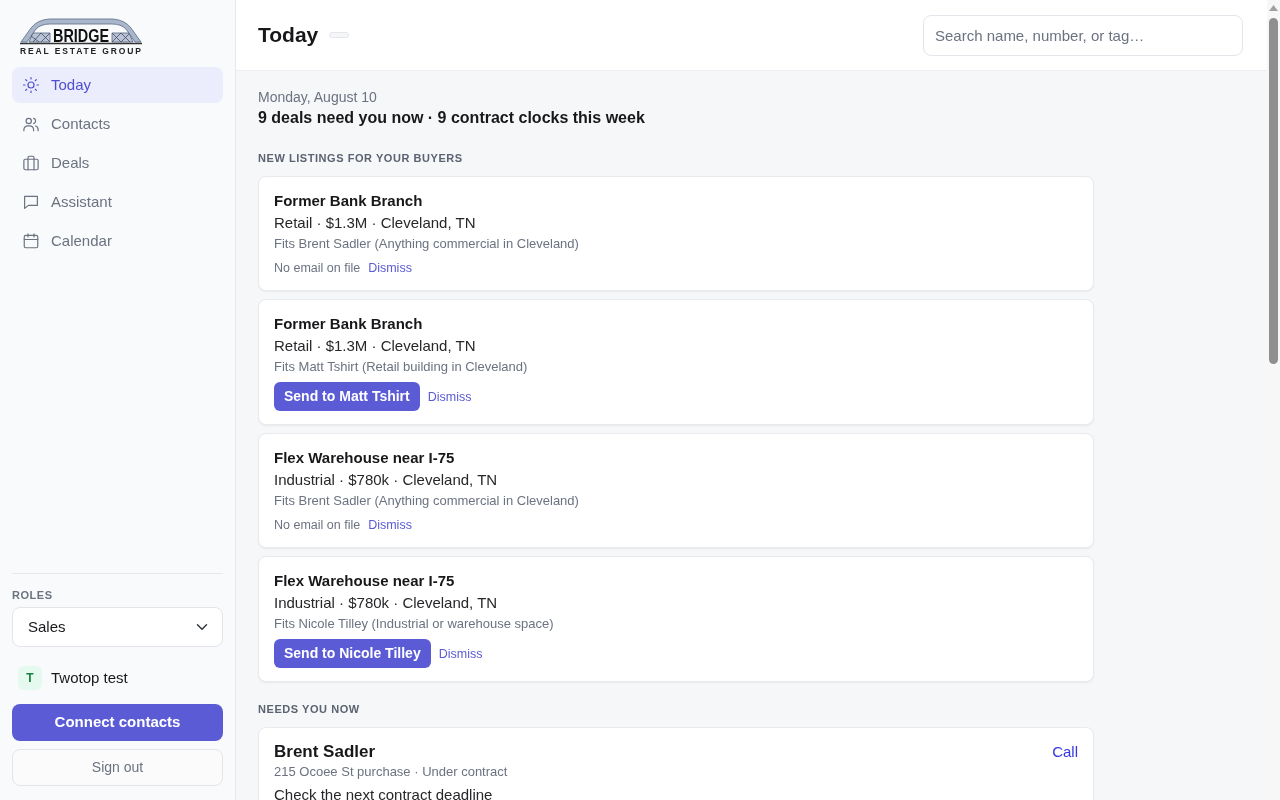  I want to click on bridge-arch-icon, so click(81, 31).